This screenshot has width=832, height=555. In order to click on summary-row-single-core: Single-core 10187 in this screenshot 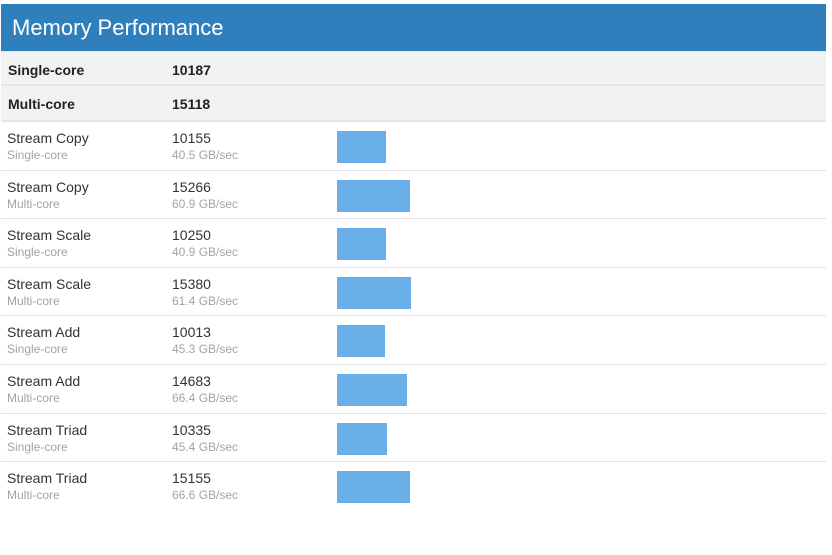, I will do `click(413, 68)`.